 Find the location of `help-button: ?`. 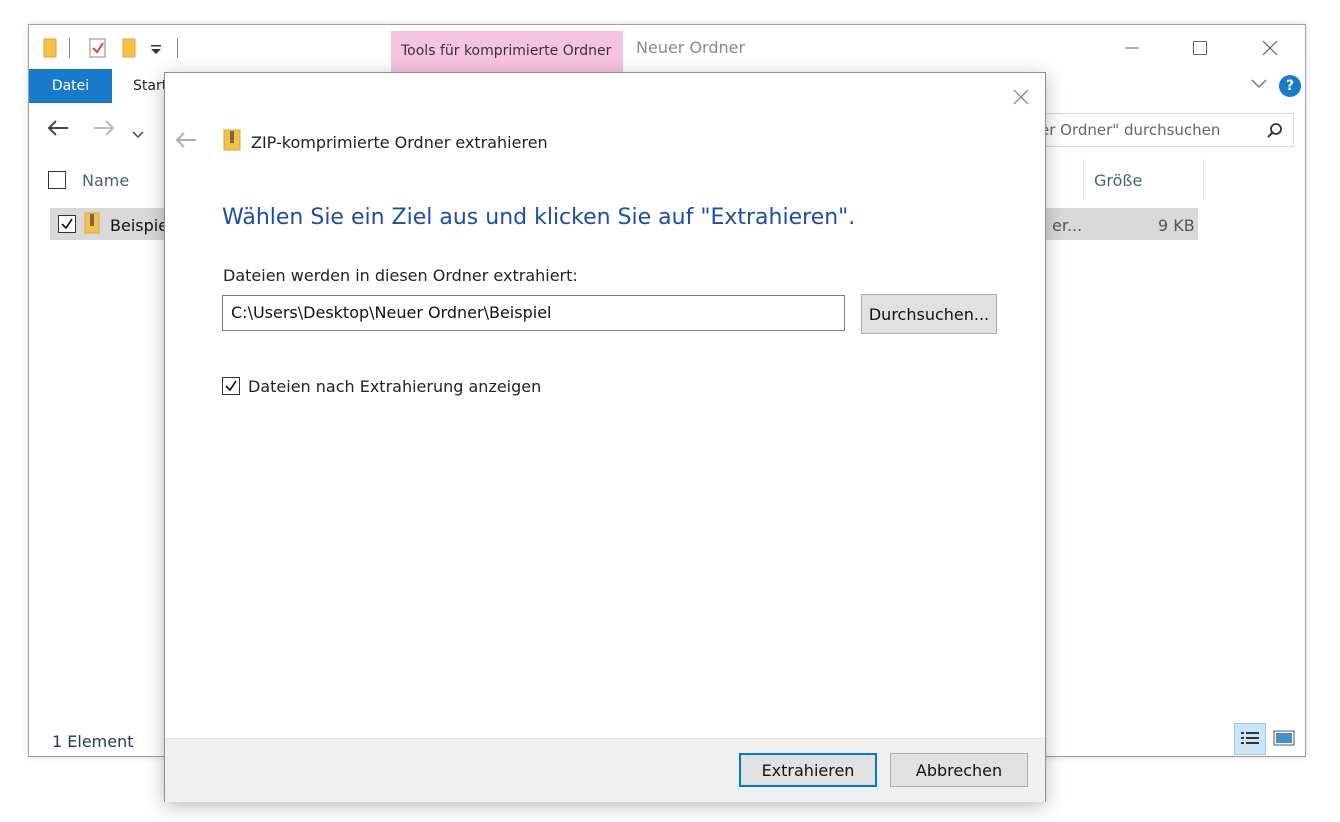

help-button: ? is located at coordinates (1290, 86).